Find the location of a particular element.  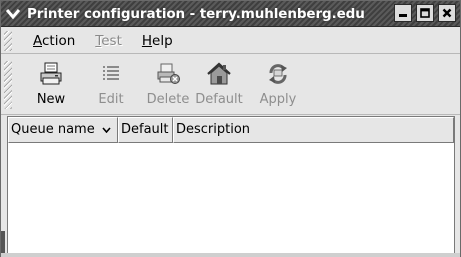

menu-help: Help is located at coordinates (157, 41).